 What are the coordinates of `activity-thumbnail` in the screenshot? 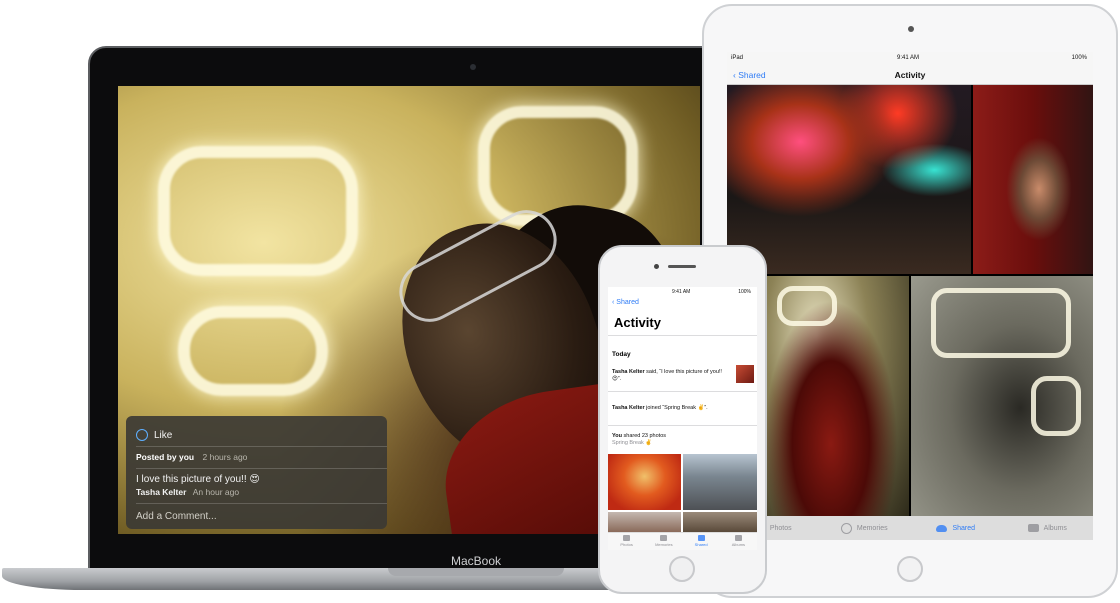 It's located at (745, 374).